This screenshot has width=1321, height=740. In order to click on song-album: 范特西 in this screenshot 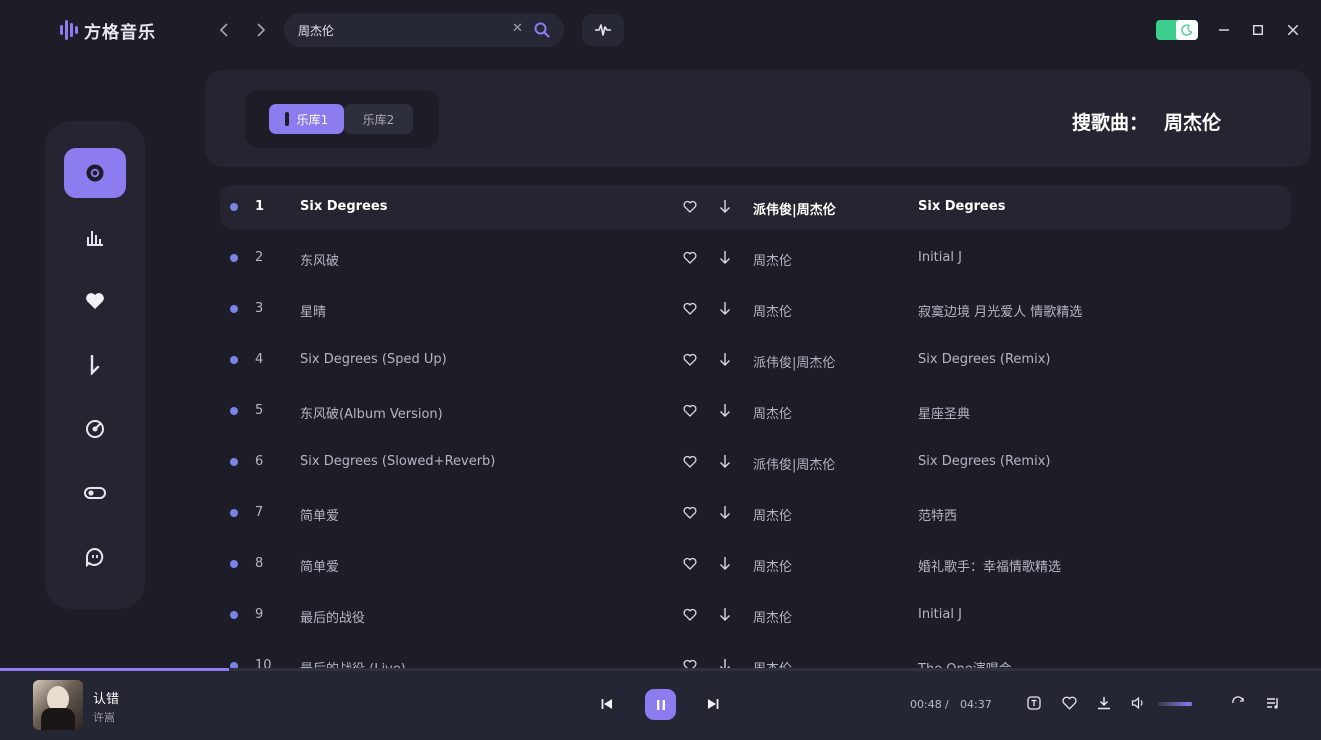, I will do `click(937, 514)`.